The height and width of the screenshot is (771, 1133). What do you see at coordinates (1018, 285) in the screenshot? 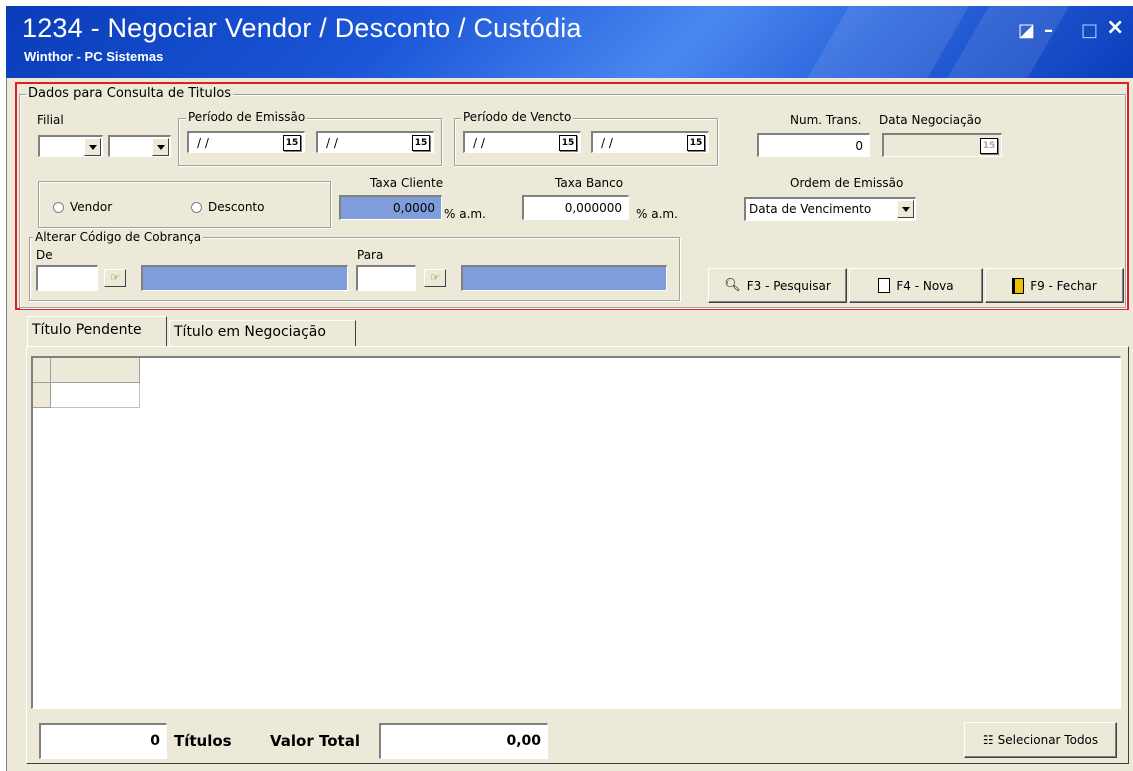
I see `exit-door-icon` at bounding box center [1018, 285].